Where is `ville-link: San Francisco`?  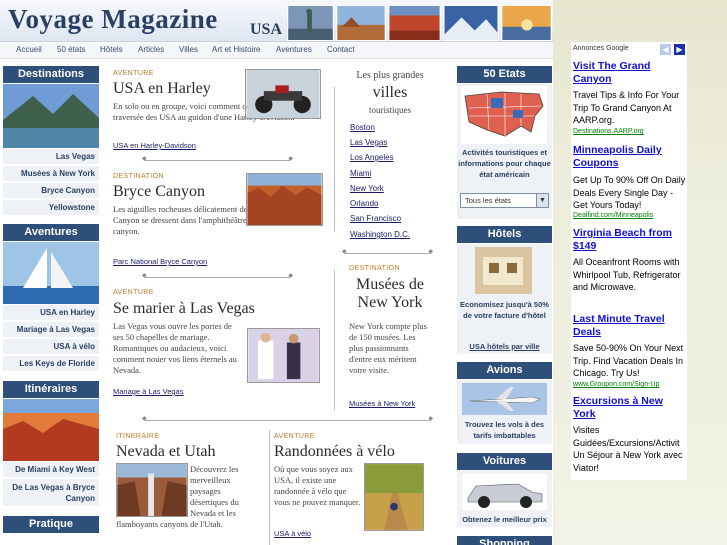
ville-link: San Francisco is located at coordinates (375, 218).